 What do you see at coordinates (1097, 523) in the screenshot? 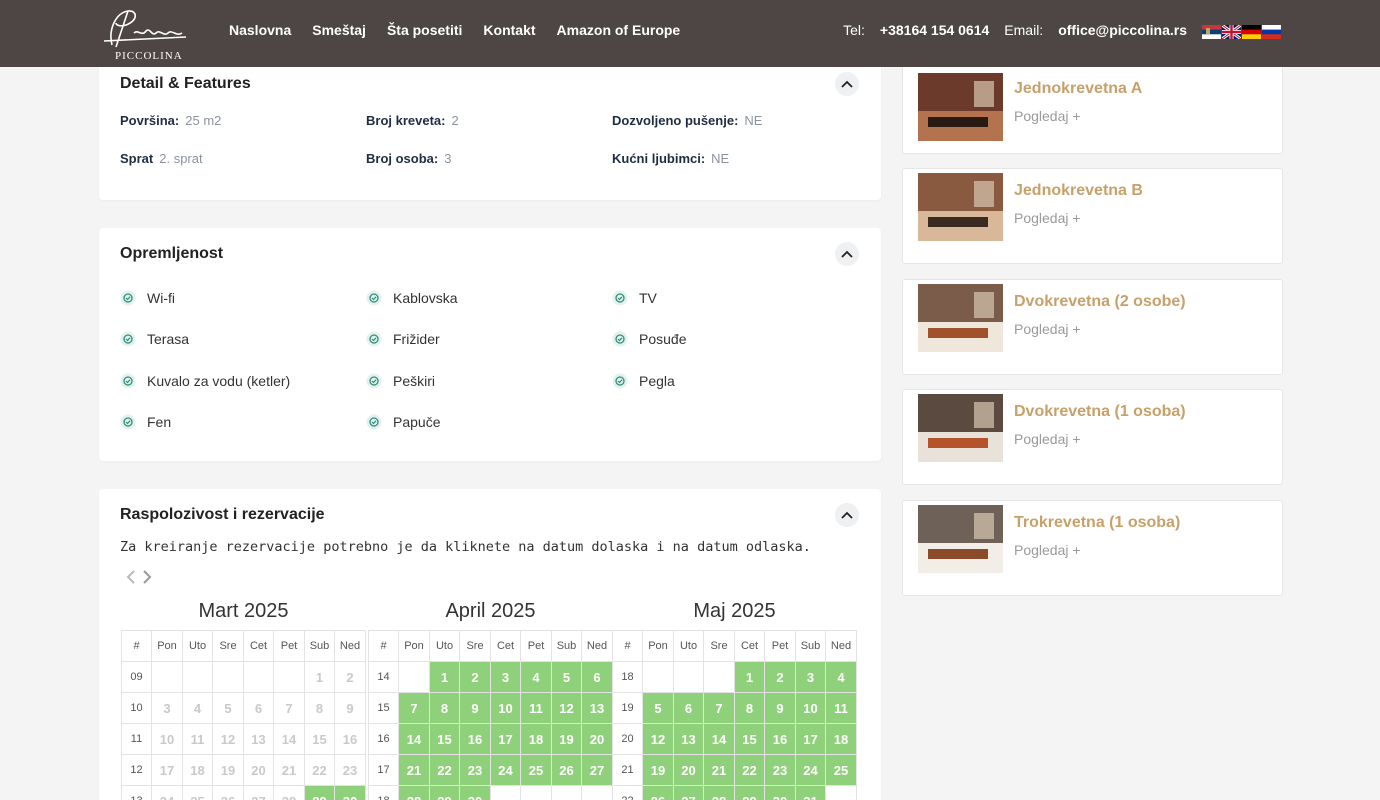
I see `room-name-link: Trokrevetna (1 osoba)` at bounding box center [1097, 523].